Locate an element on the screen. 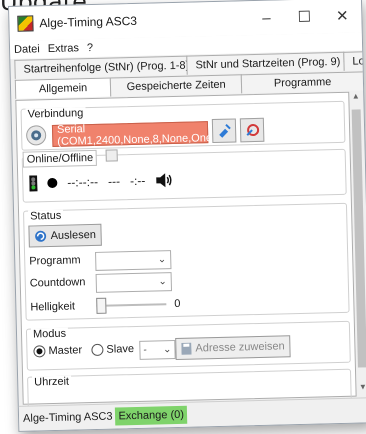  gear-icon is located at coordinates (36, 135).